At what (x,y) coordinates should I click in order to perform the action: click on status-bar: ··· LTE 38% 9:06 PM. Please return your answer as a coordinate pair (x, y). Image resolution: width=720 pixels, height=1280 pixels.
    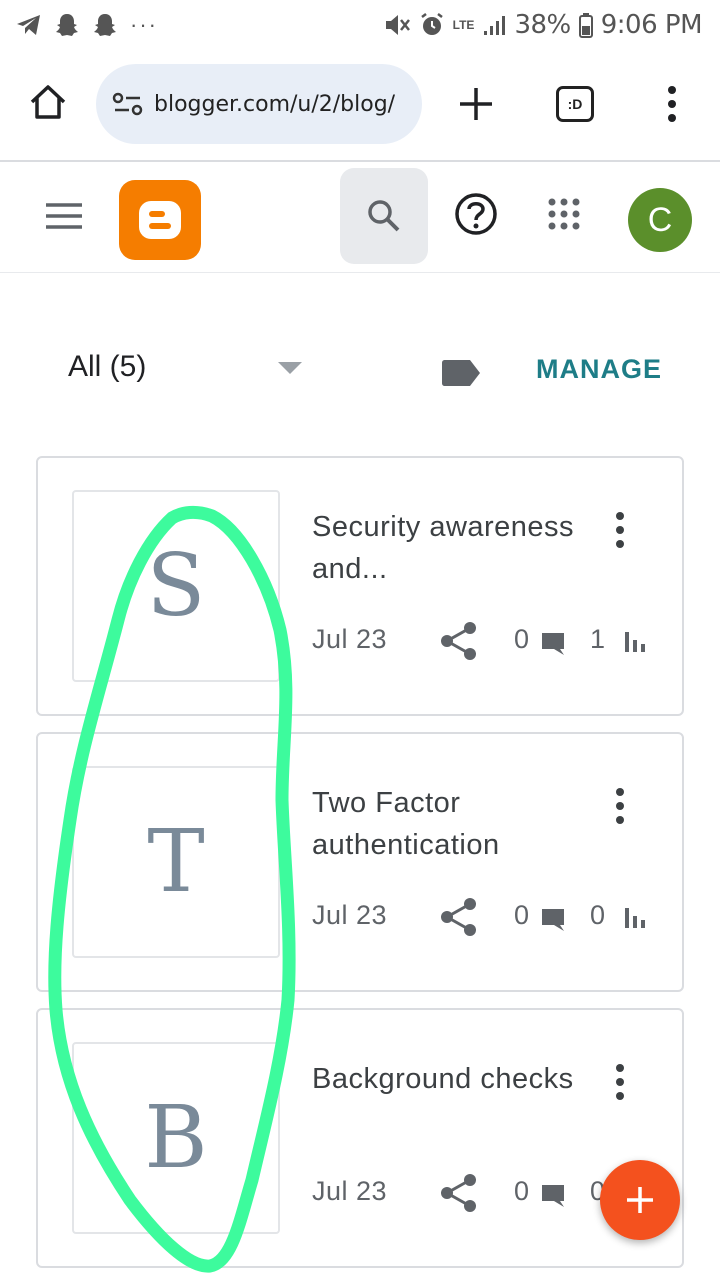
    Looking at the image, I should click on (360, 25).